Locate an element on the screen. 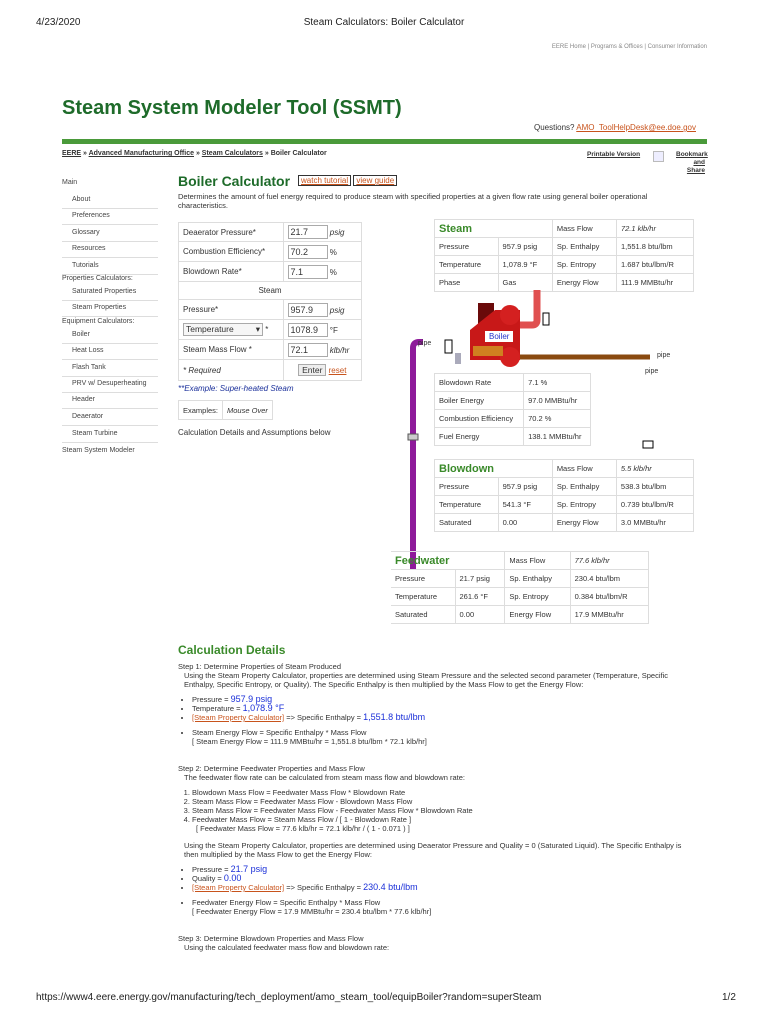 This screenshot has width=768, height=1024. cell: Saturated is located at coordinates (423, 614).